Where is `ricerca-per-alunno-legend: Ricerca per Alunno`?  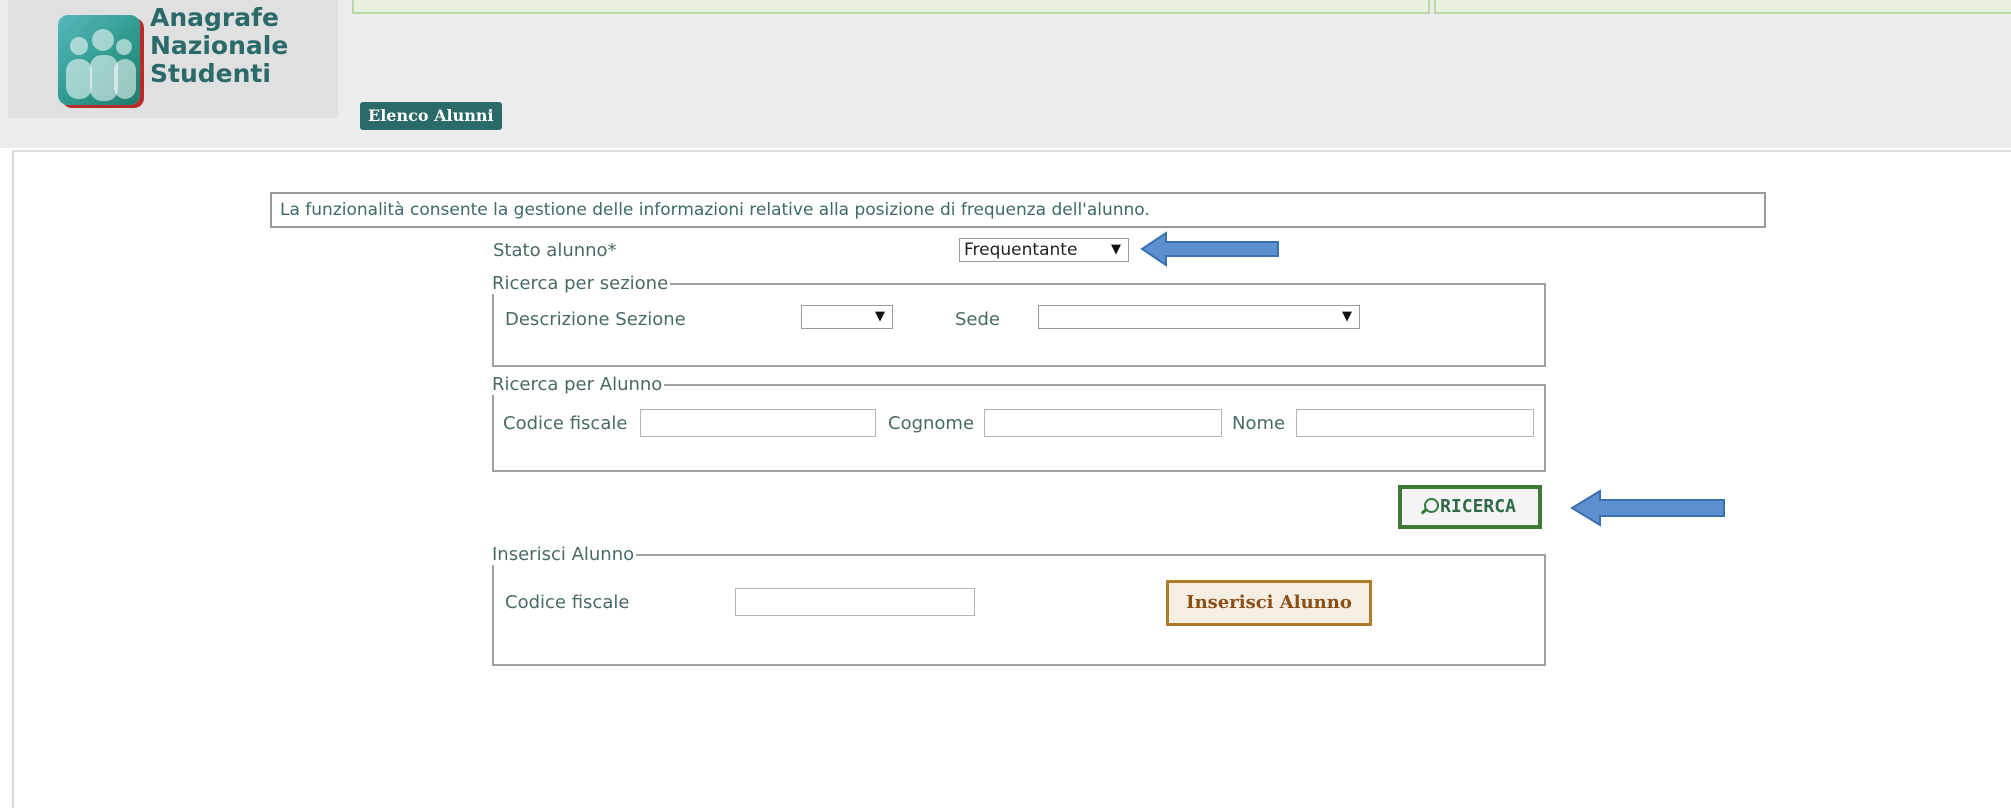
ricerca-per-alunno-legend: Ricerca per Alunno is located at coordinates (577, 384).